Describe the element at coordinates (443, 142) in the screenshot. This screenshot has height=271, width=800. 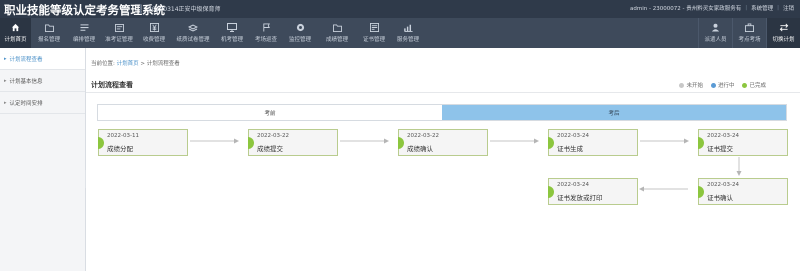
I see `flow-step-score-confirm: 2022-03-22 成绩确认` at that location.